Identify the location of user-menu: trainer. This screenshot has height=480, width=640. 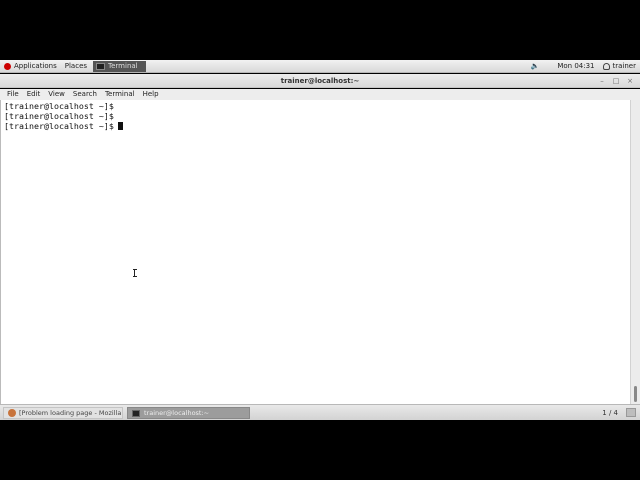
(619, 66).